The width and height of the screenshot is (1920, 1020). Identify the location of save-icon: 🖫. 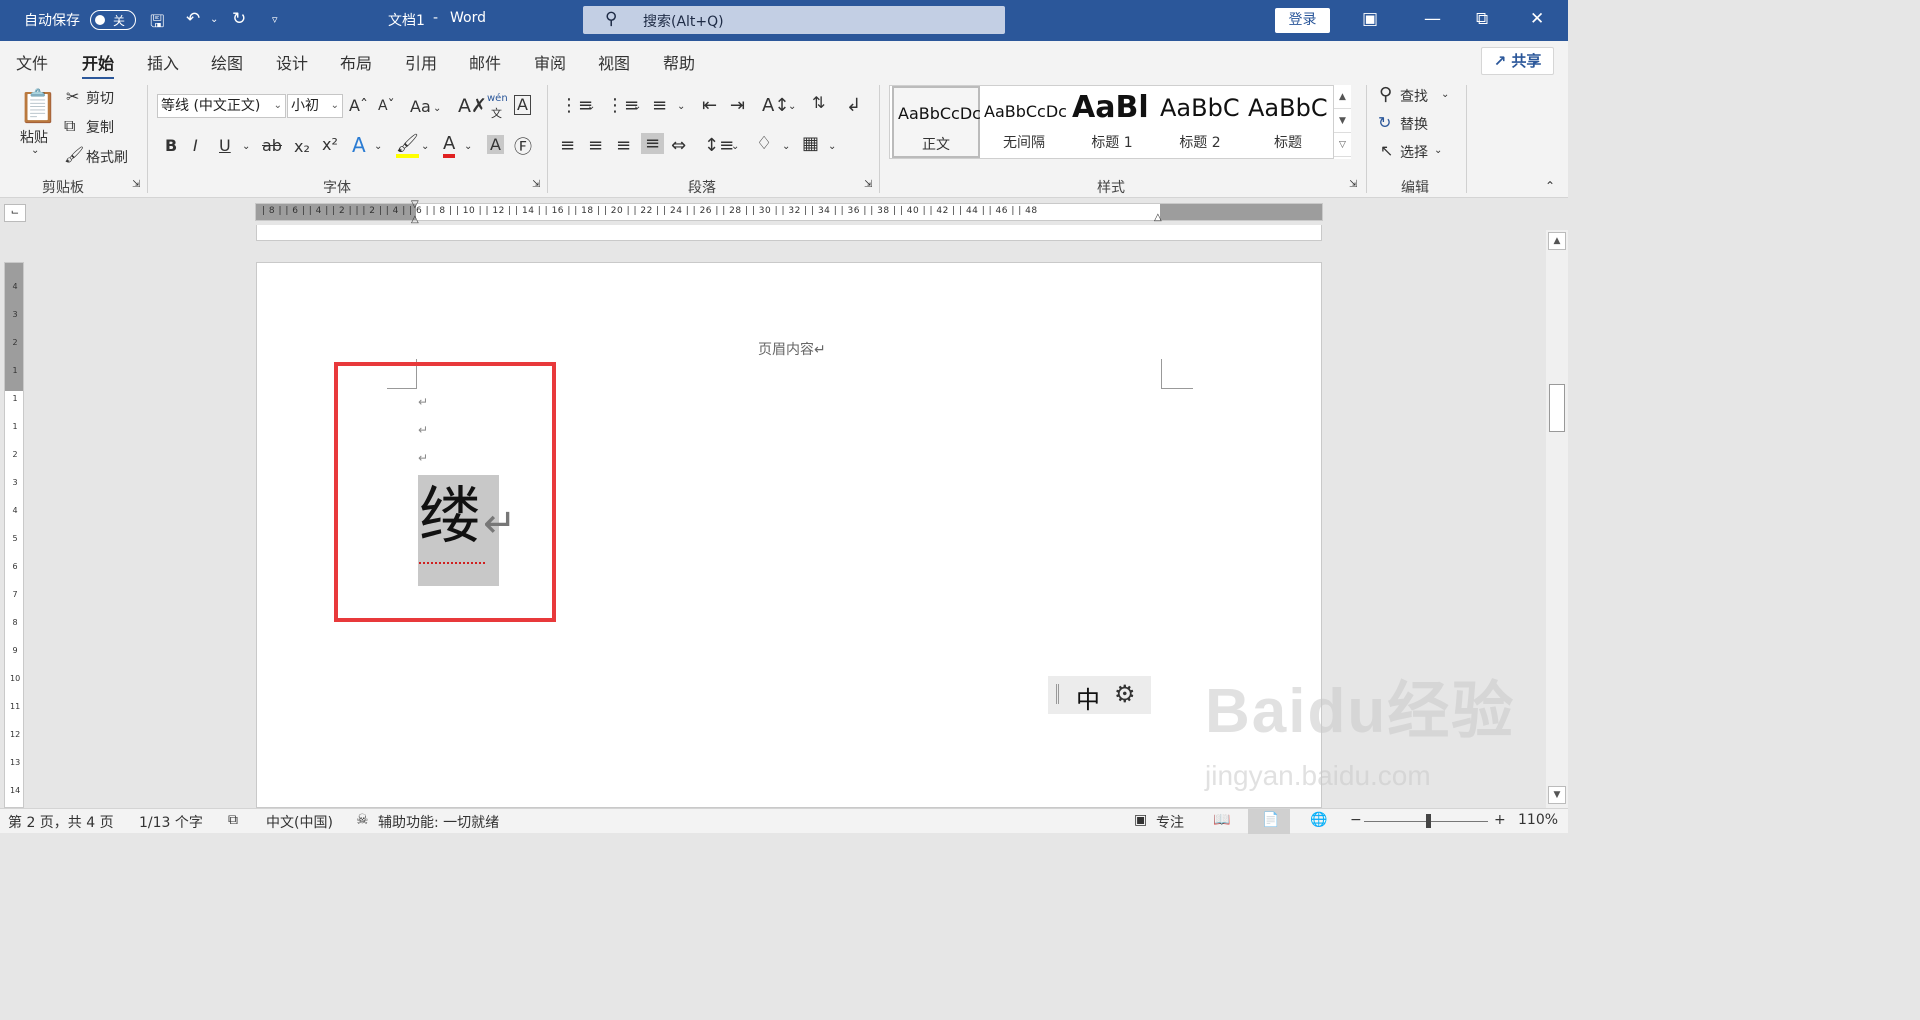
(157, 23).